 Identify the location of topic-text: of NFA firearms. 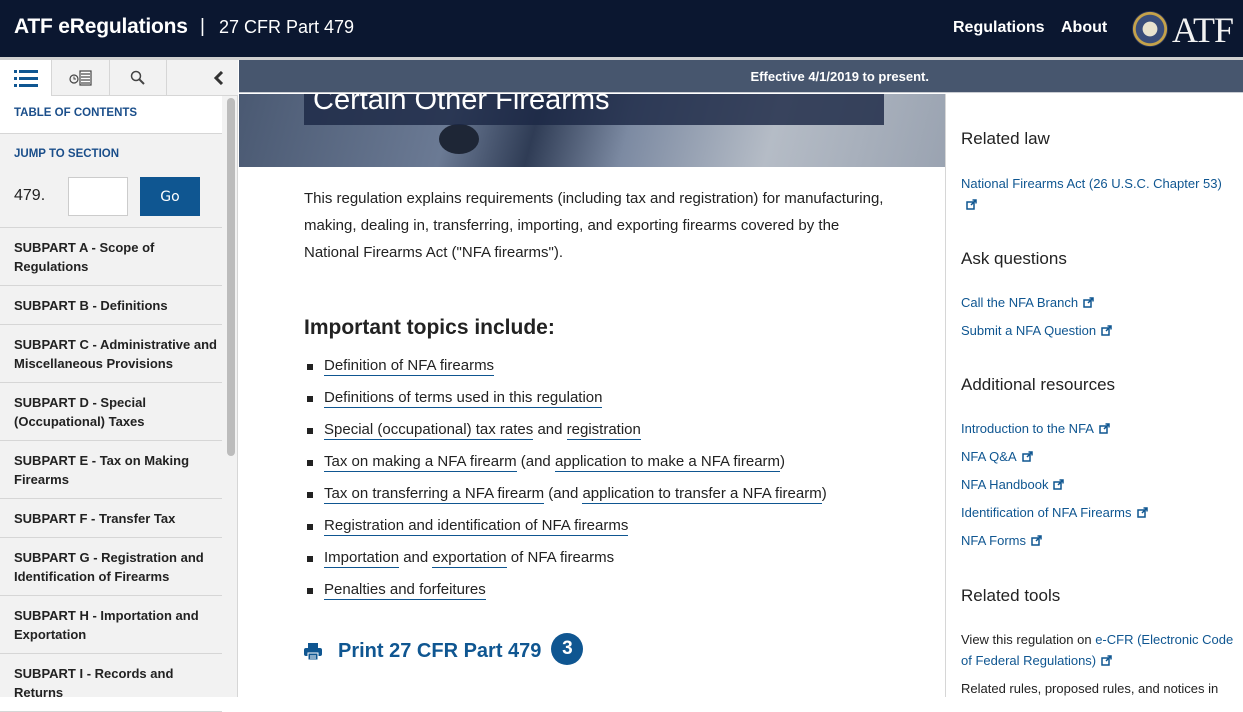
(560, 557).